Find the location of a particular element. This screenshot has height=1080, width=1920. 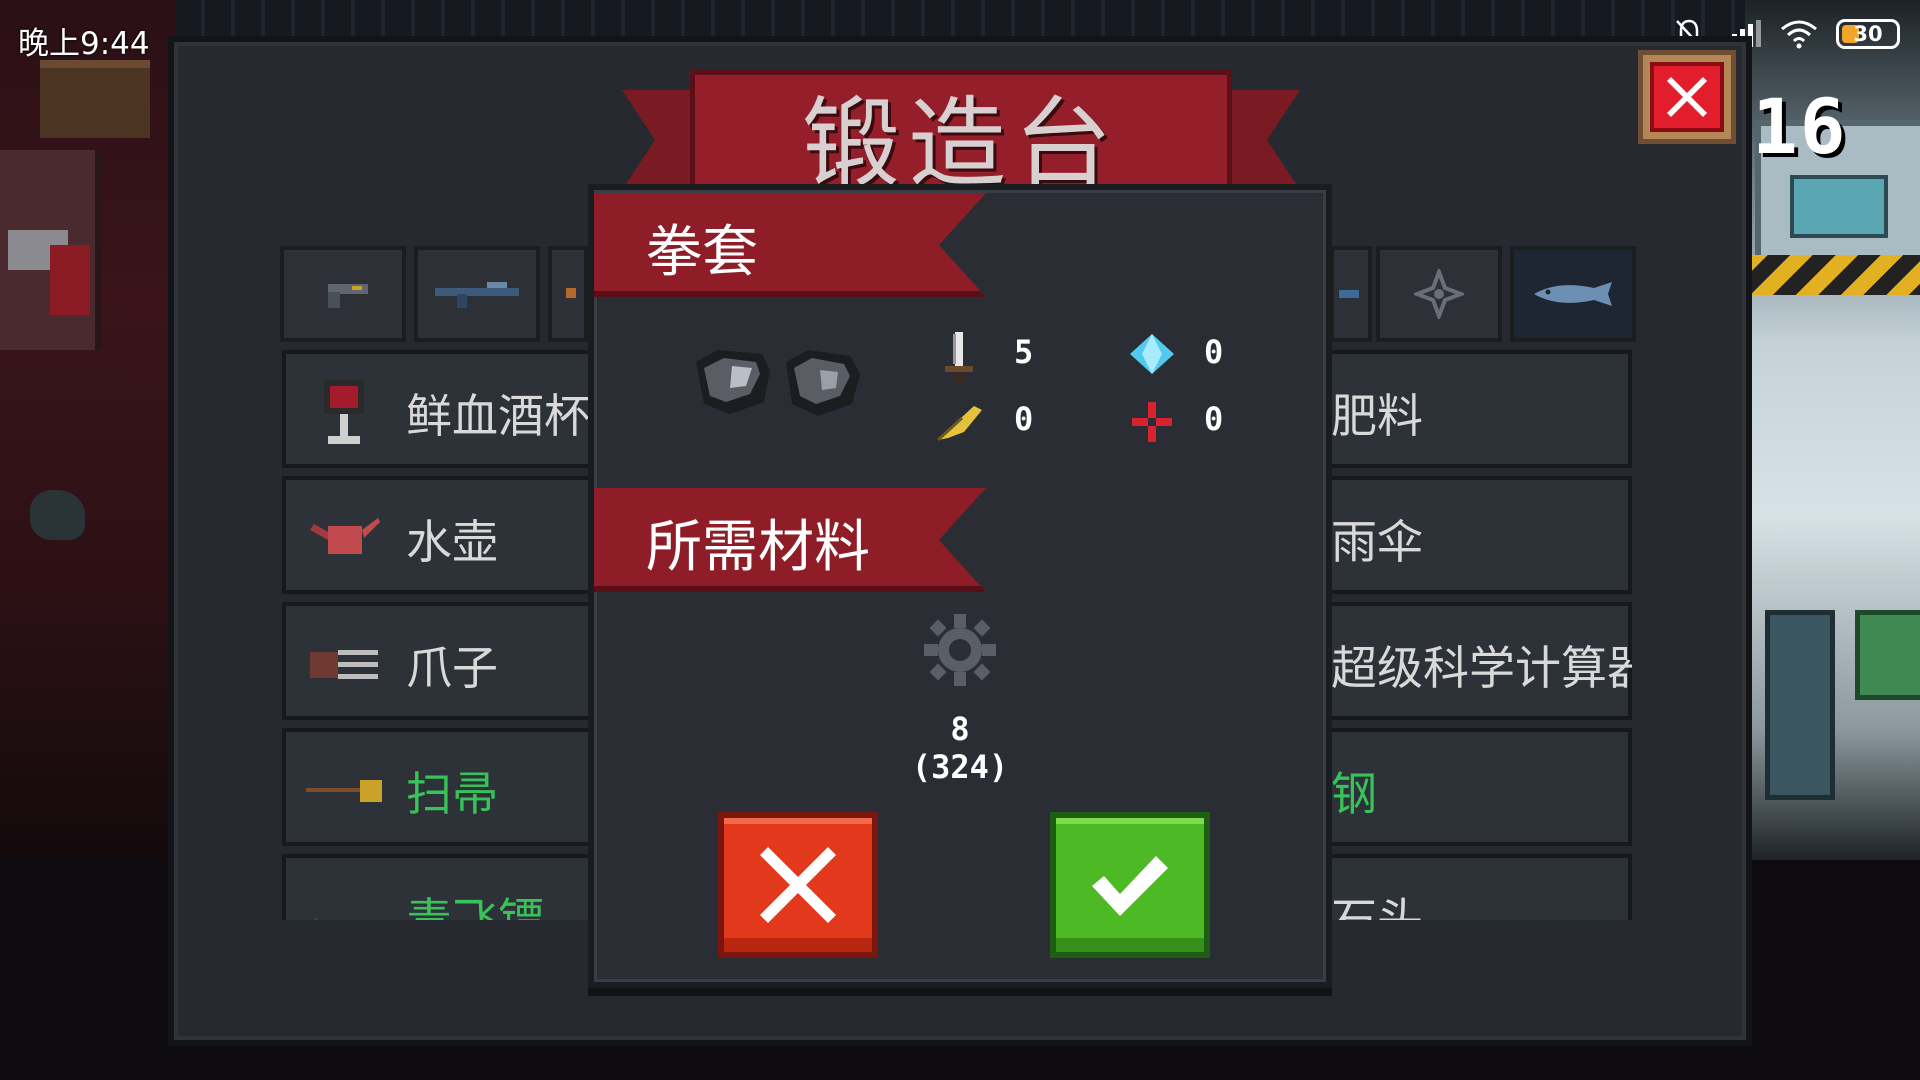

item-label: 水壶 is located at coordinates (452, 542).